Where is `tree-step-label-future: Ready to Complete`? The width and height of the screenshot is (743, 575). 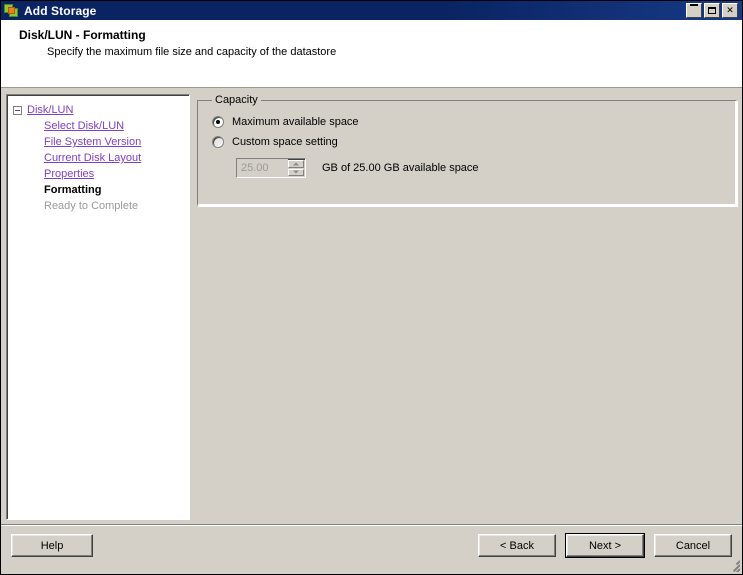 tree-step-label-future: Ready to Complete is located at coordinates (91, 206).